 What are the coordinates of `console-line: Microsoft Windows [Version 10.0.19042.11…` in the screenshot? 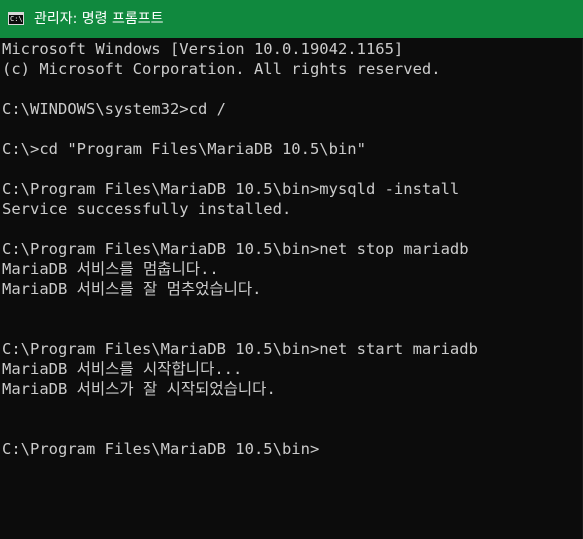 It's located at (203, 49).